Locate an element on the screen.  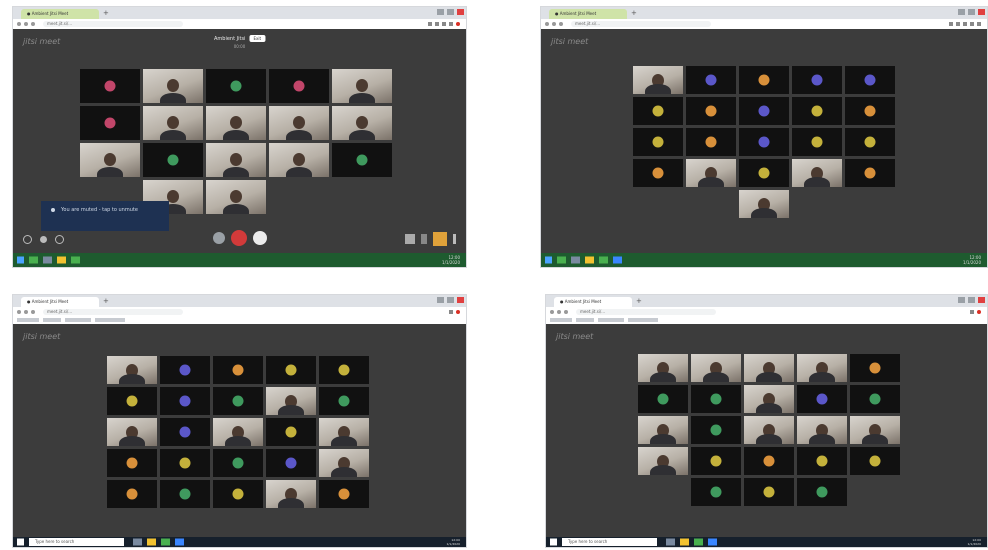
tile-view-icon is located at coordinates (410, 239).